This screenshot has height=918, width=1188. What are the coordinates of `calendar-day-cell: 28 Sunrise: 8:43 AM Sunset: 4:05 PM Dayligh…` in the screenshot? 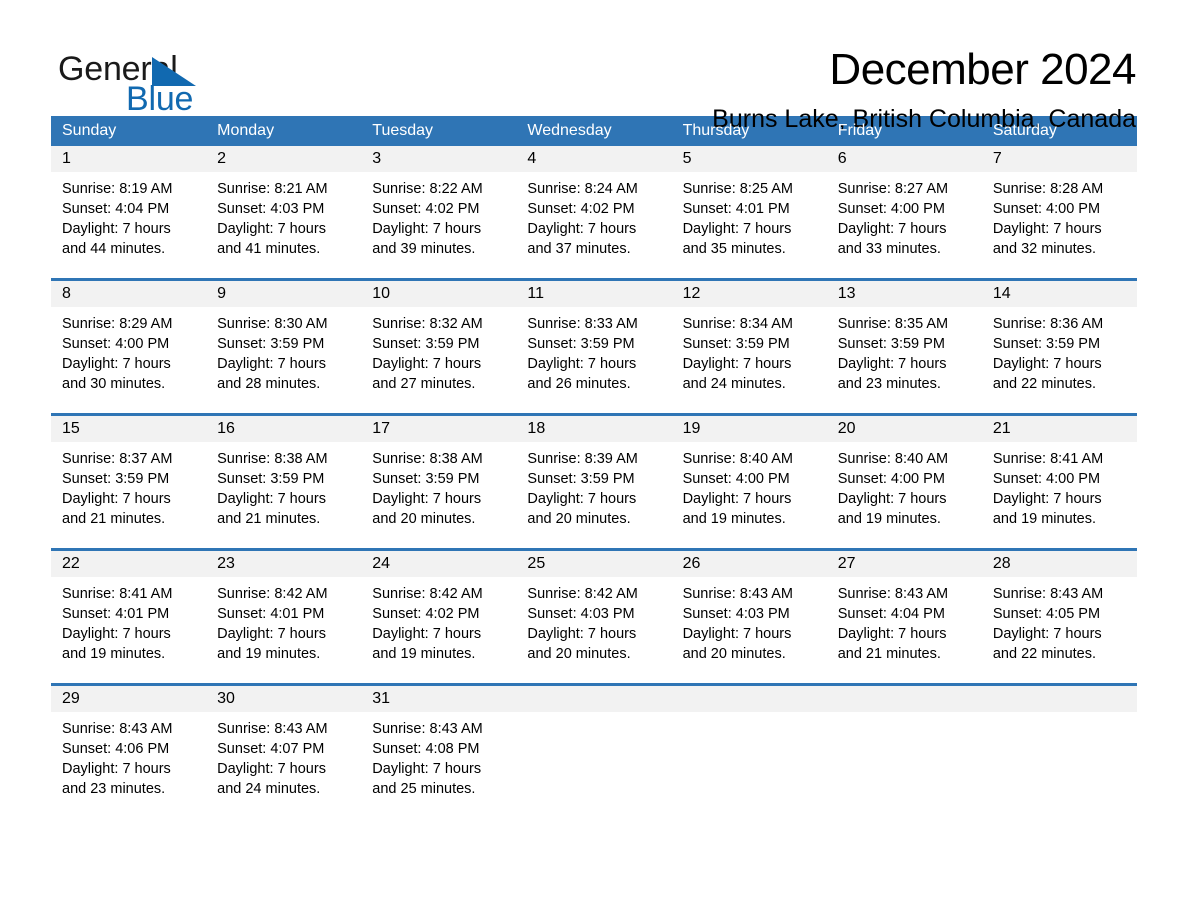 It's located at (1059, 617).